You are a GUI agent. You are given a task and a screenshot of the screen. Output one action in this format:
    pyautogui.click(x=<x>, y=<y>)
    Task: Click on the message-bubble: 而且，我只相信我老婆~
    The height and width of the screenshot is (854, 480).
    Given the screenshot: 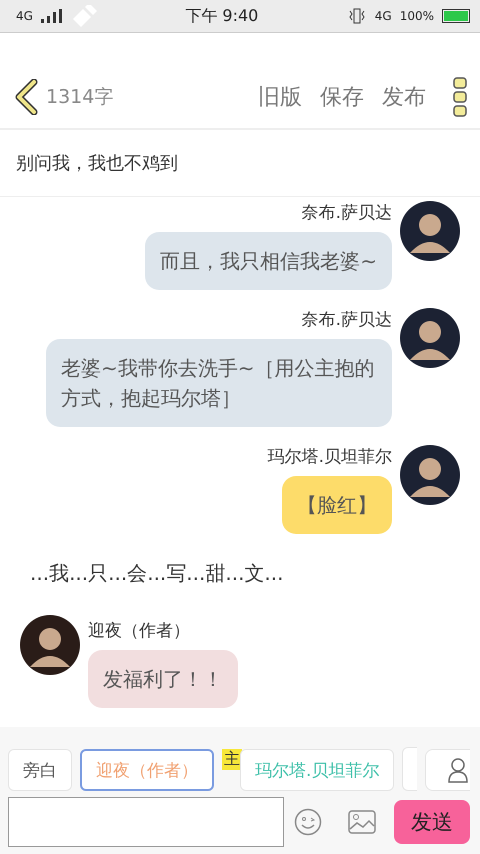 What is the action you would take?
    pyautogui.click(x=268, y=261)
    